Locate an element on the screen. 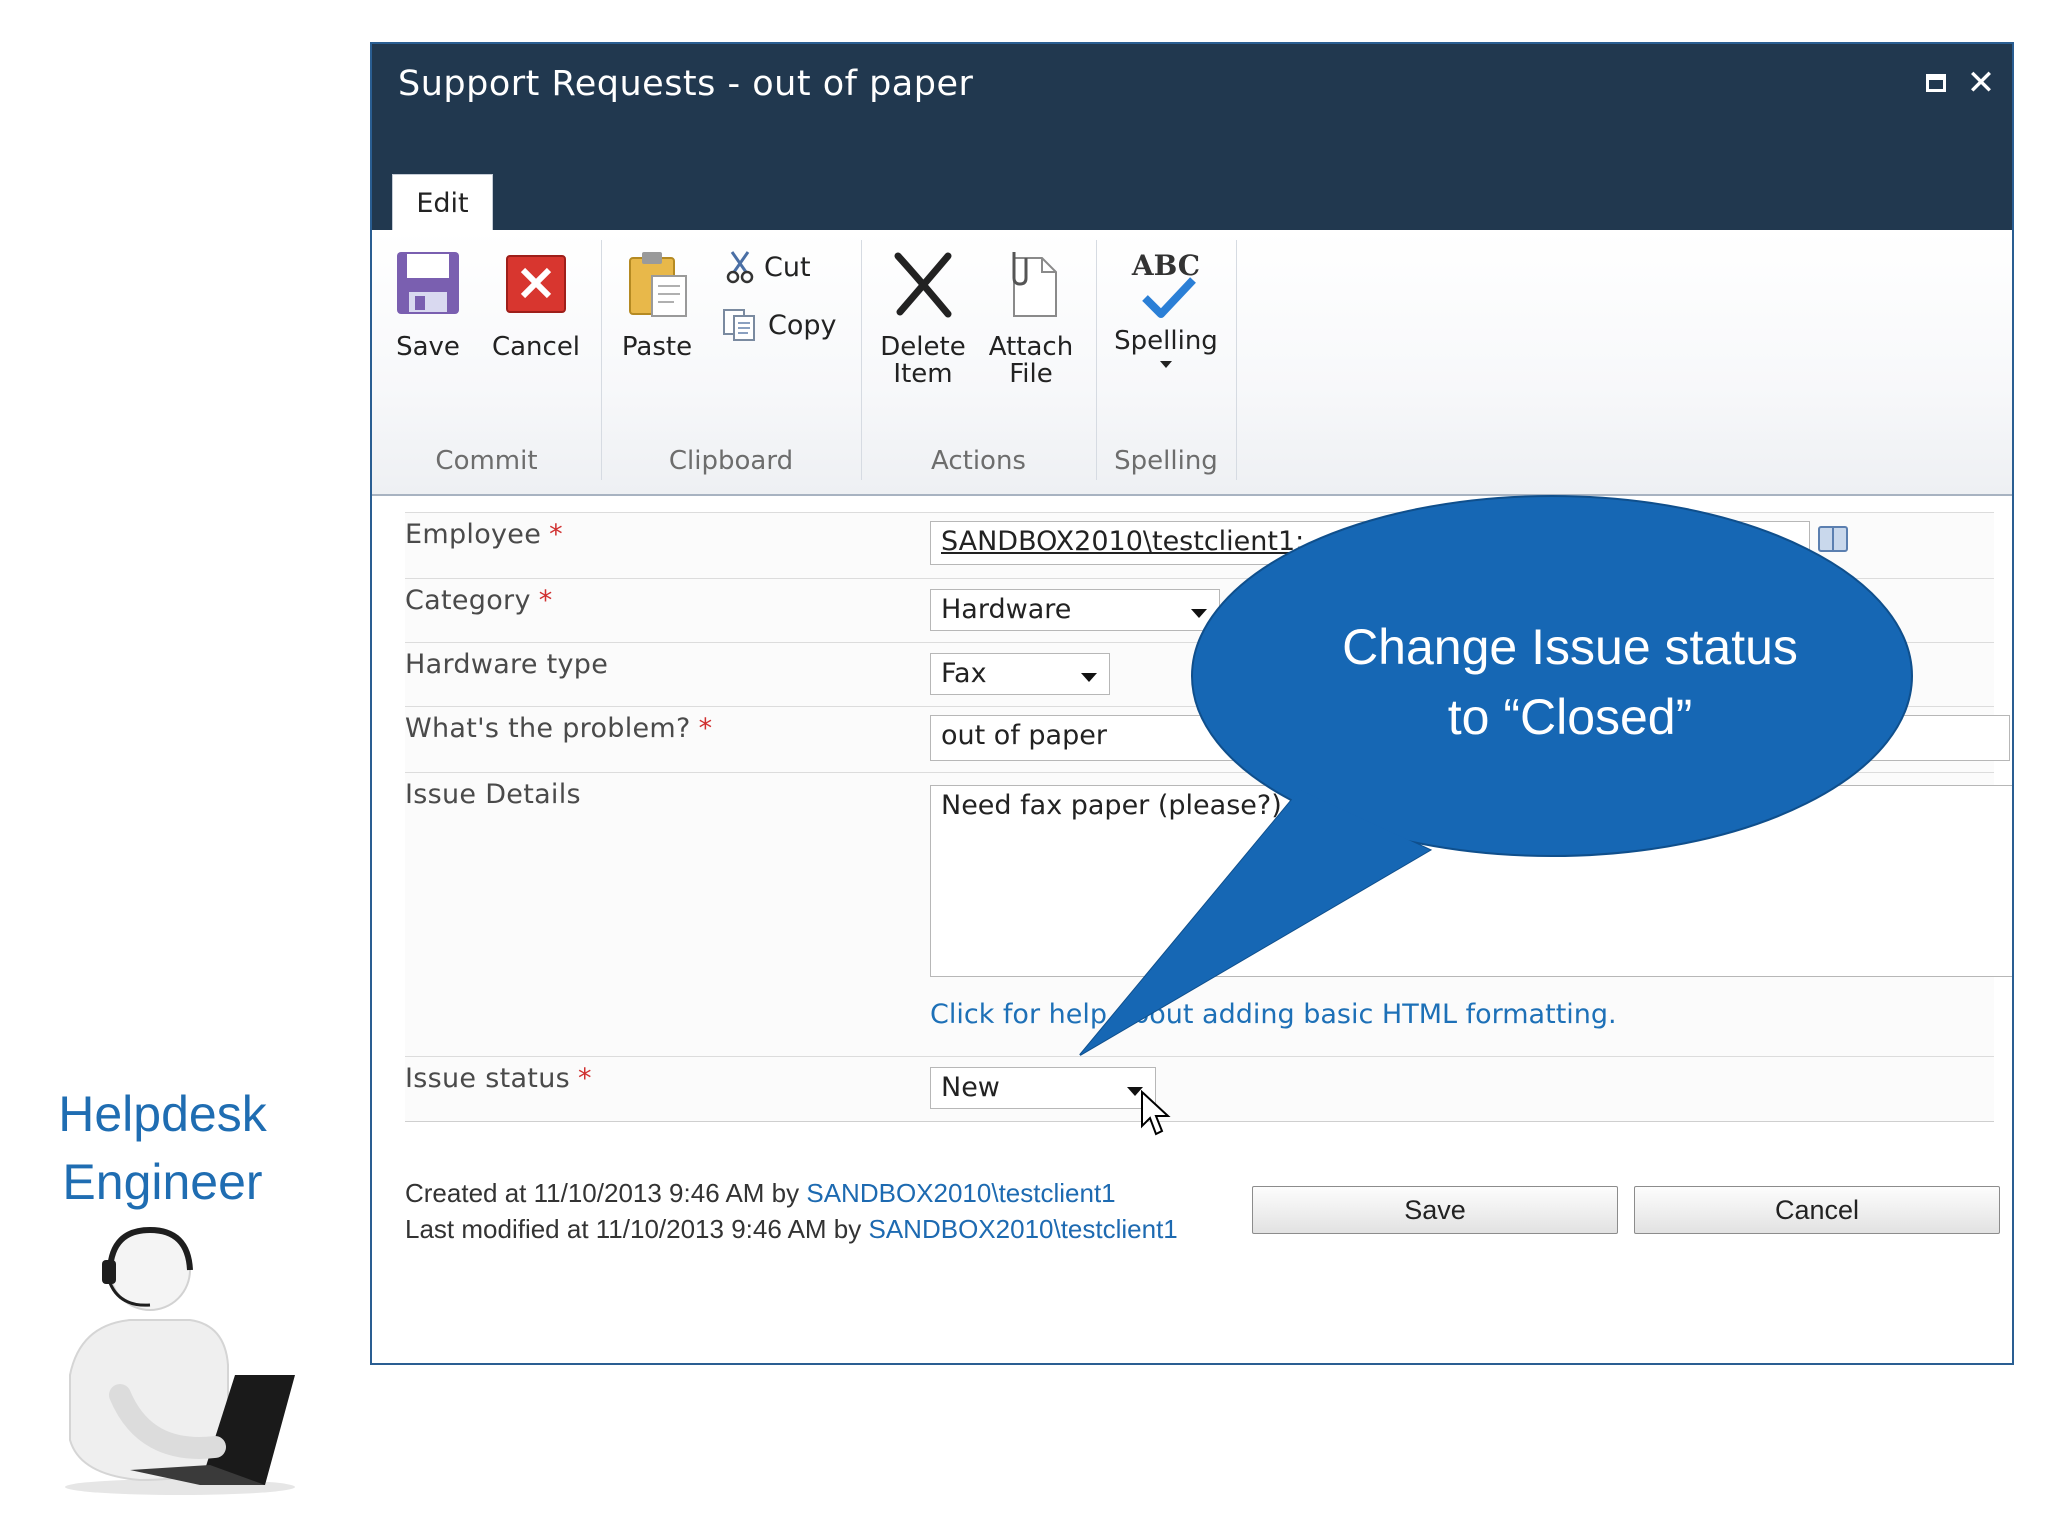  form-row-issue-status: Issue status * New is located at coordinates (1199, 1089).